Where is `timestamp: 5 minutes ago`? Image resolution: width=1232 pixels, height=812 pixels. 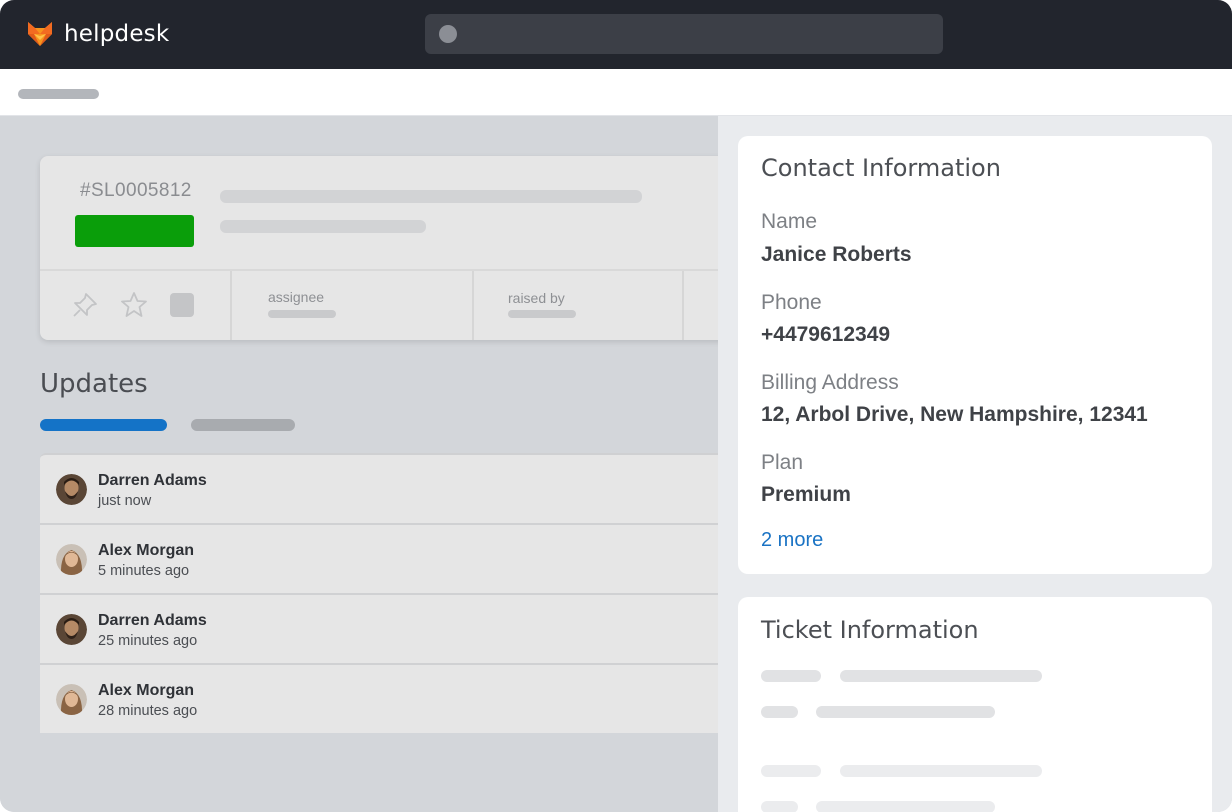 timestamp: 5 minutes ago is located at coordinates (144, 571).